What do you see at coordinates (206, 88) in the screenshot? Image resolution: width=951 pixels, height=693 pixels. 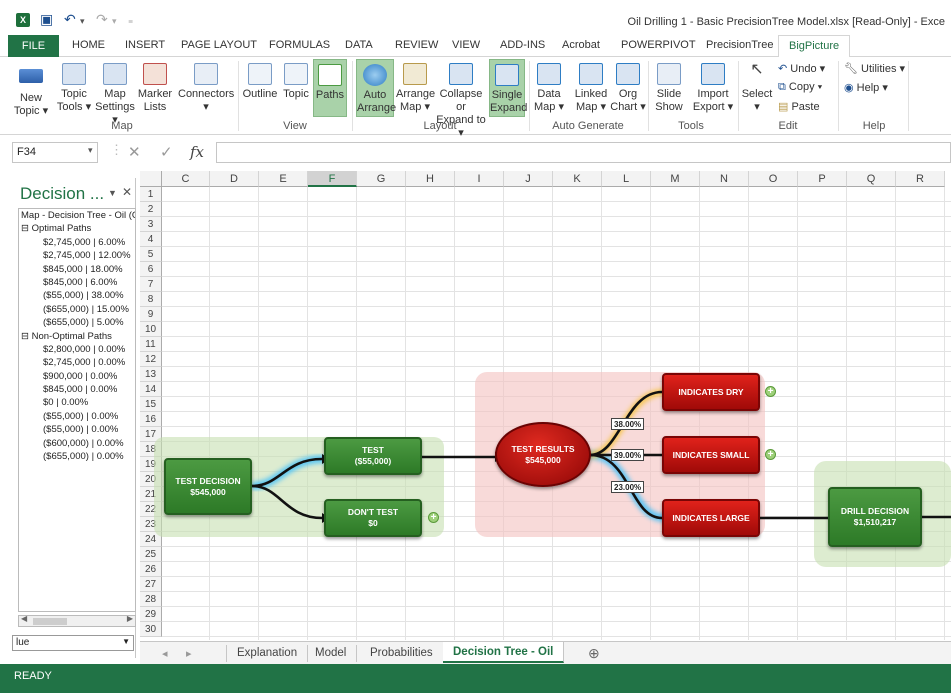 I see `connectors-button: Connectors ▾` at bounding box center [206, 88].